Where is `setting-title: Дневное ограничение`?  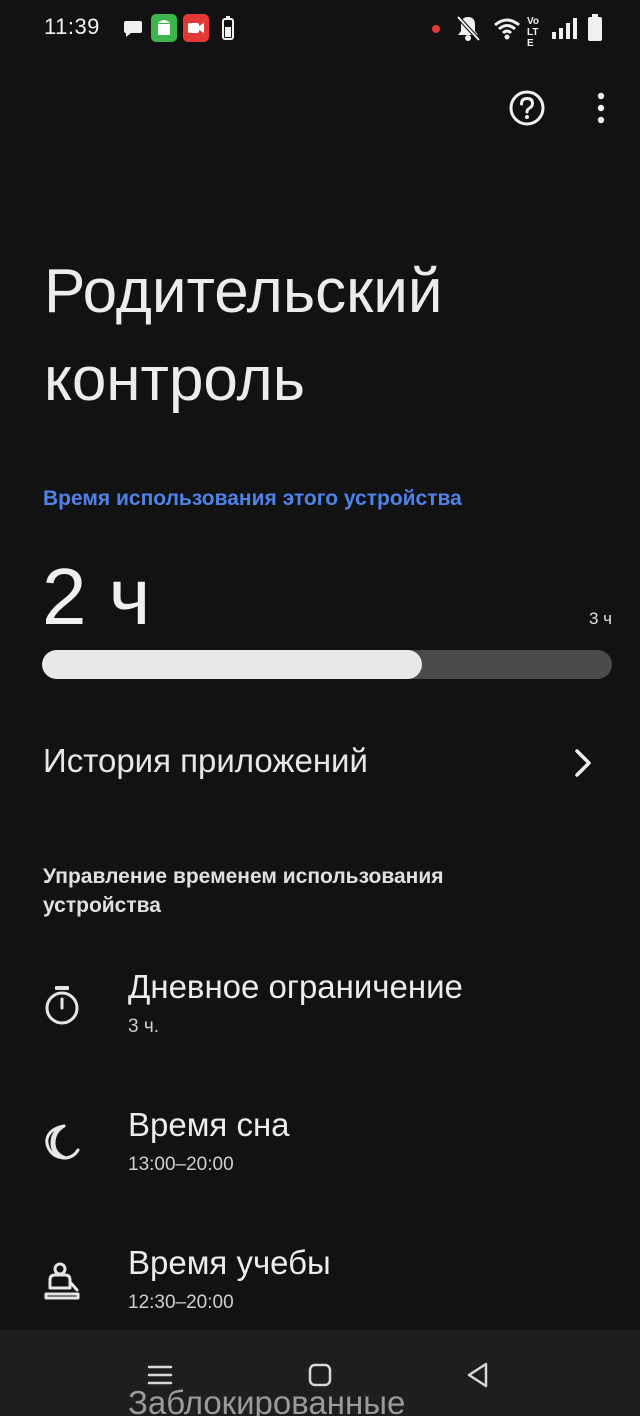 setting-title: Дневное ограничение is located at coordinates (295, 986).